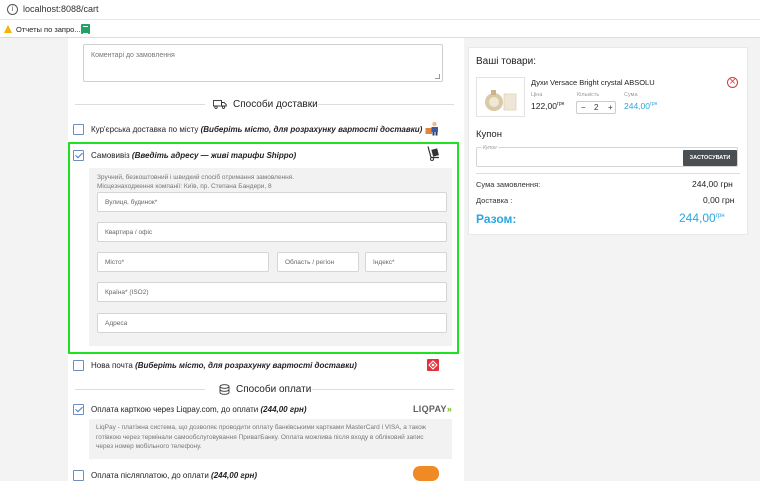  I want to click on delivery-cost-label: Доставка :, so click(494, 200).